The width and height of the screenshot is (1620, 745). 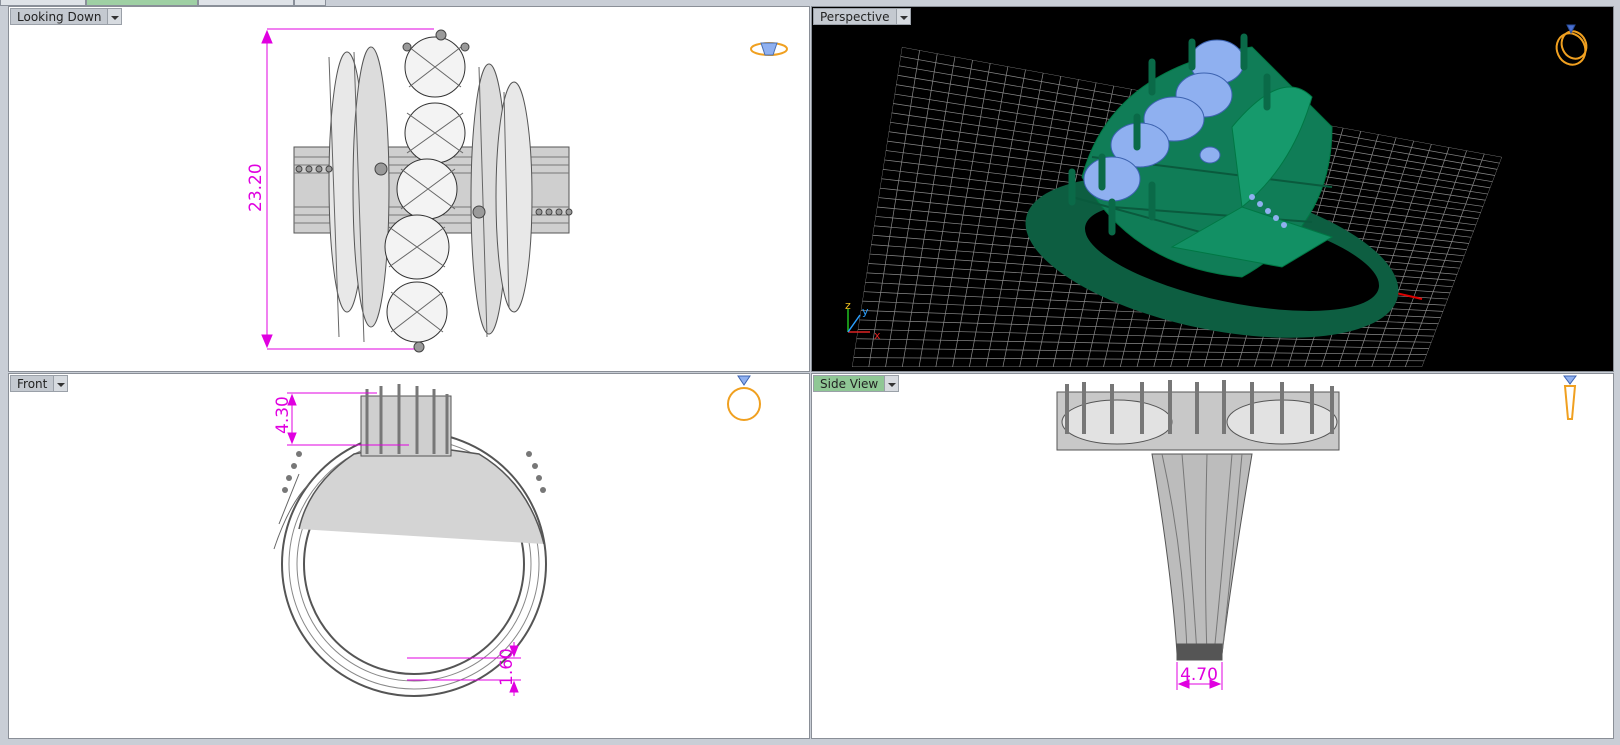 I want to click on viewport-perspective-label: Perspective, so click(x=855, y=16).